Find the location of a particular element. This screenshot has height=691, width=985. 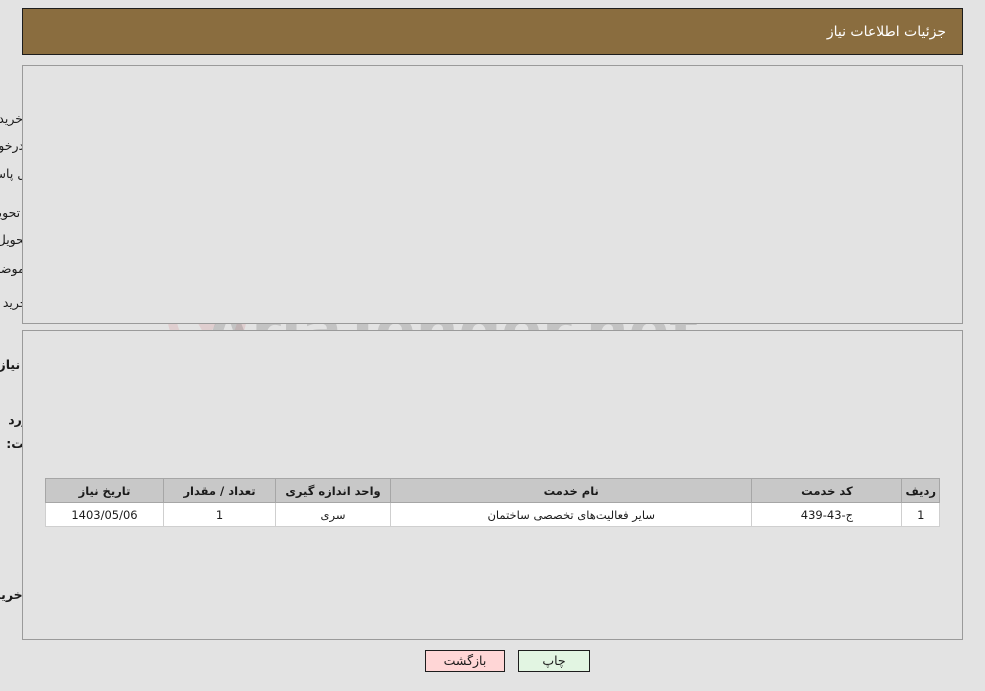

col-quantity: تعداد / مقدار is located at coordinates (219, 490).